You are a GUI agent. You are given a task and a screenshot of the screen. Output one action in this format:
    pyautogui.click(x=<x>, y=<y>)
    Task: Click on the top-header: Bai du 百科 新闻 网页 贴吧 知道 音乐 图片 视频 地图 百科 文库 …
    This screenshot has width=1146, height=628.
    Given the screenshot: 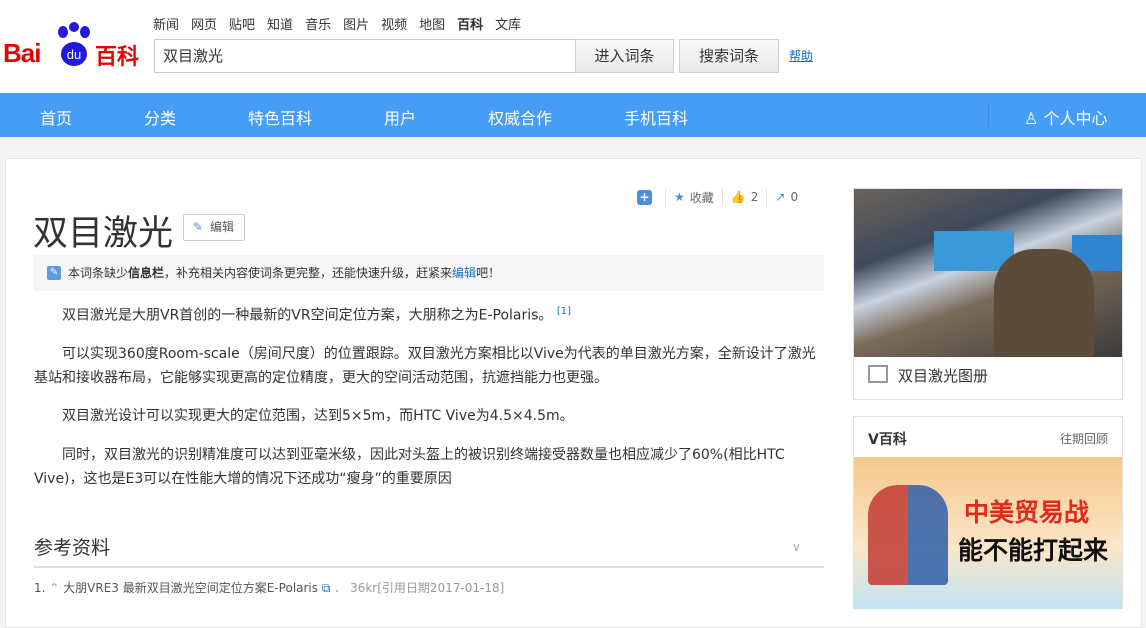 What is the action you would take?
    pyautogui.click(x=573, y=46)
    